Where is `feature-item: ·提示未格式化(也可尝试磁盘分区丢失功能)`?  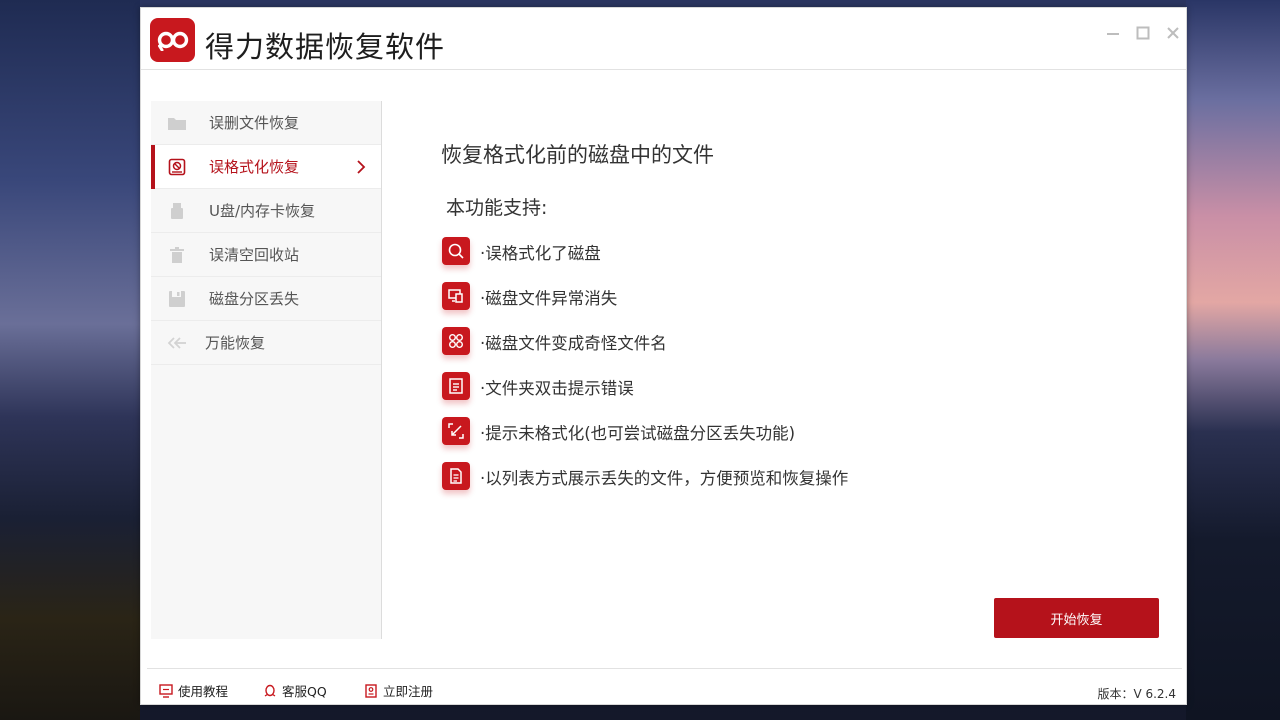
feature-item: ·提示未格式化(也可尝试磁盘分区丢失功能) is located at coordinates (802, 432).